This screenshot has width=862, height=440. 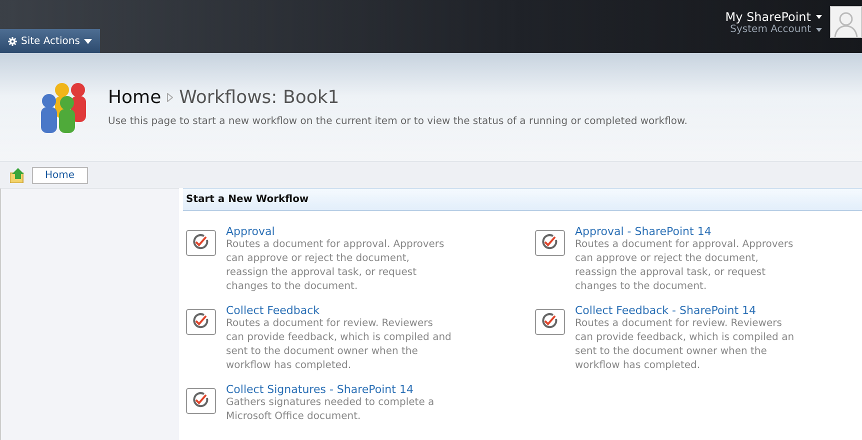 What do you see at coordinates (335, 231) in the screenshot?
I see `workflow-link: Approval` at bounding box center [335, 231].